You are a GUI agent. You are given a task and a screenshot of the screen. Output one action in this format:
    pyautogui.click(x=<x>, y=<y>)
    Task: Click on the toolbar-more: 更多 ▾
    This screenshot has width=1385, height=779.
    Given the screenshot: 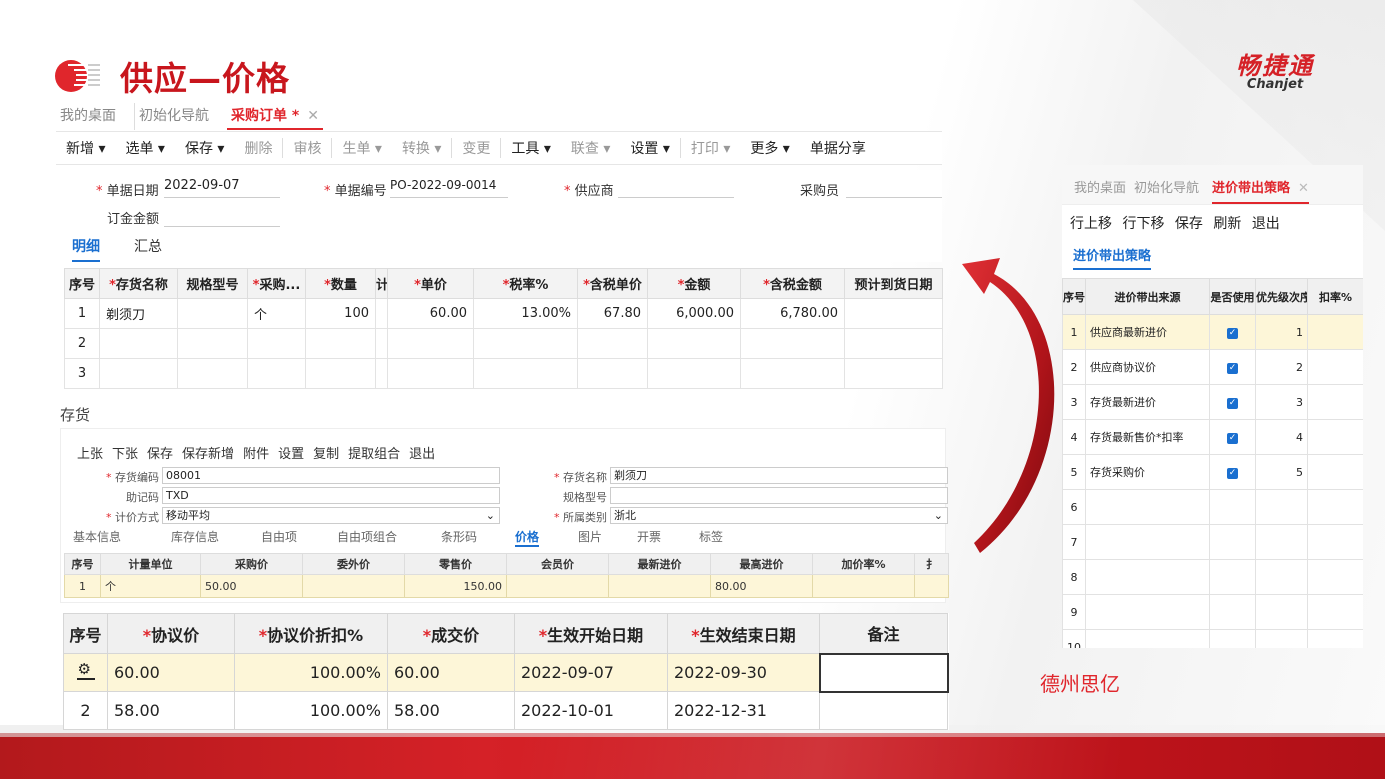 What is the action you would take?
    pyautogui.click(x=769, y=148)
    